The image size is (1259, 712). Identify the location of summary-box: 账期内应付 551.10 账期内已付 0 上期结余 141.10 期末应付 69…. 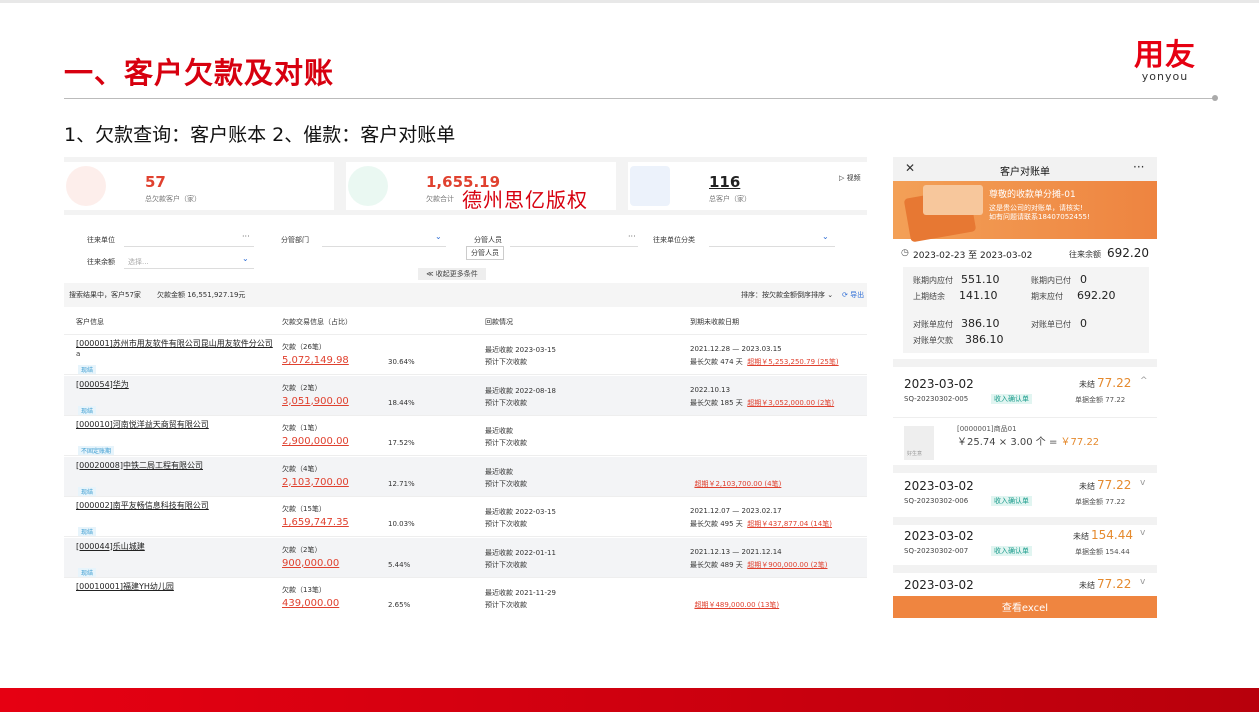
(1026, 310).